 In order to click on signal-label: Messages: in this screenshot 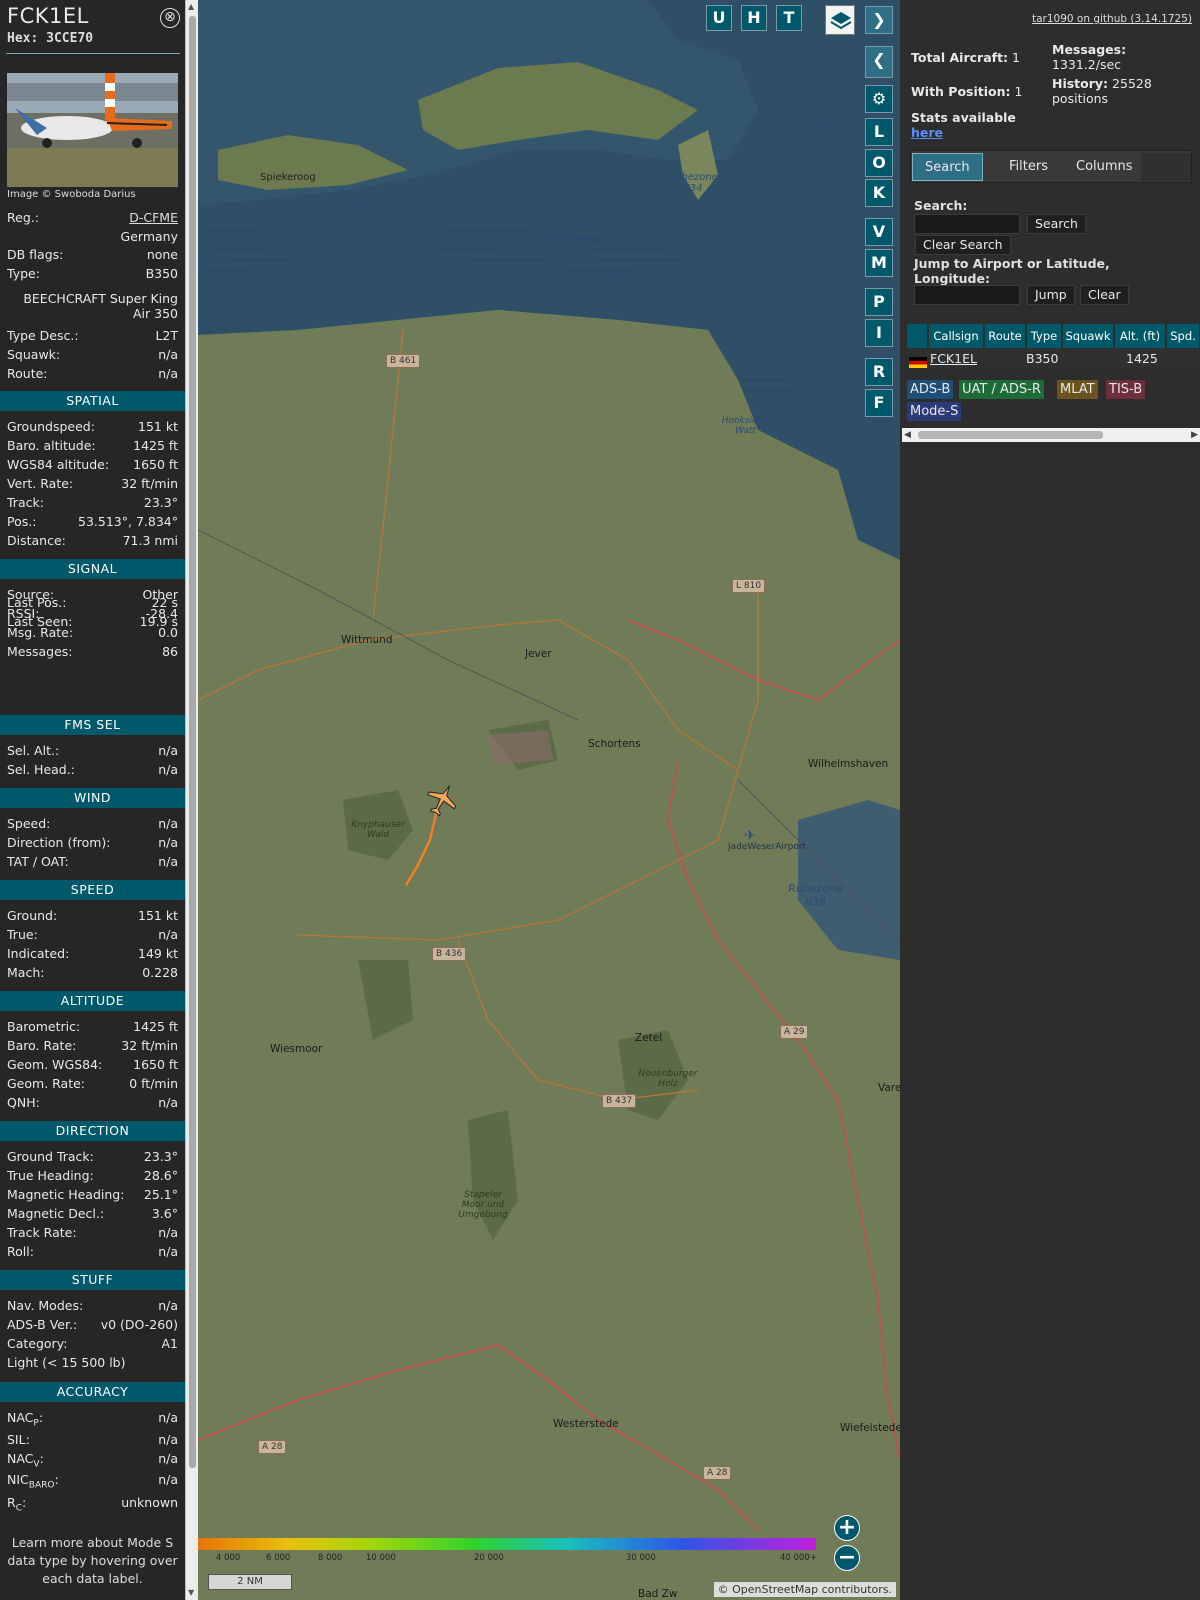, I will do `click(40, 651)`.